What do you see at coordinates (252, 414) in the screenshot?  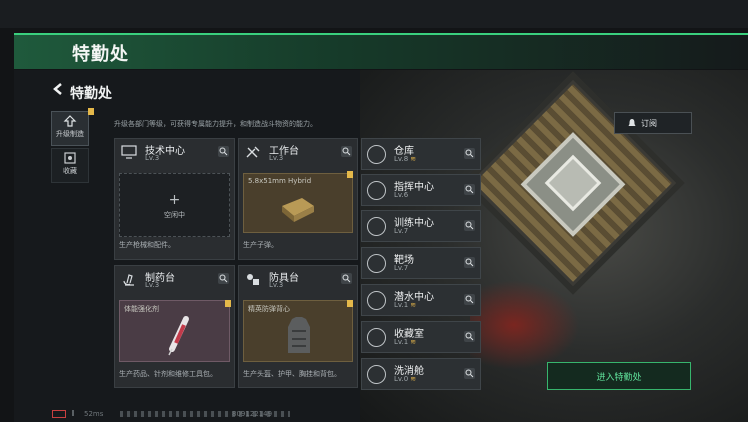 I see `player-uid: 809122149` at bounding box center [252, 414].